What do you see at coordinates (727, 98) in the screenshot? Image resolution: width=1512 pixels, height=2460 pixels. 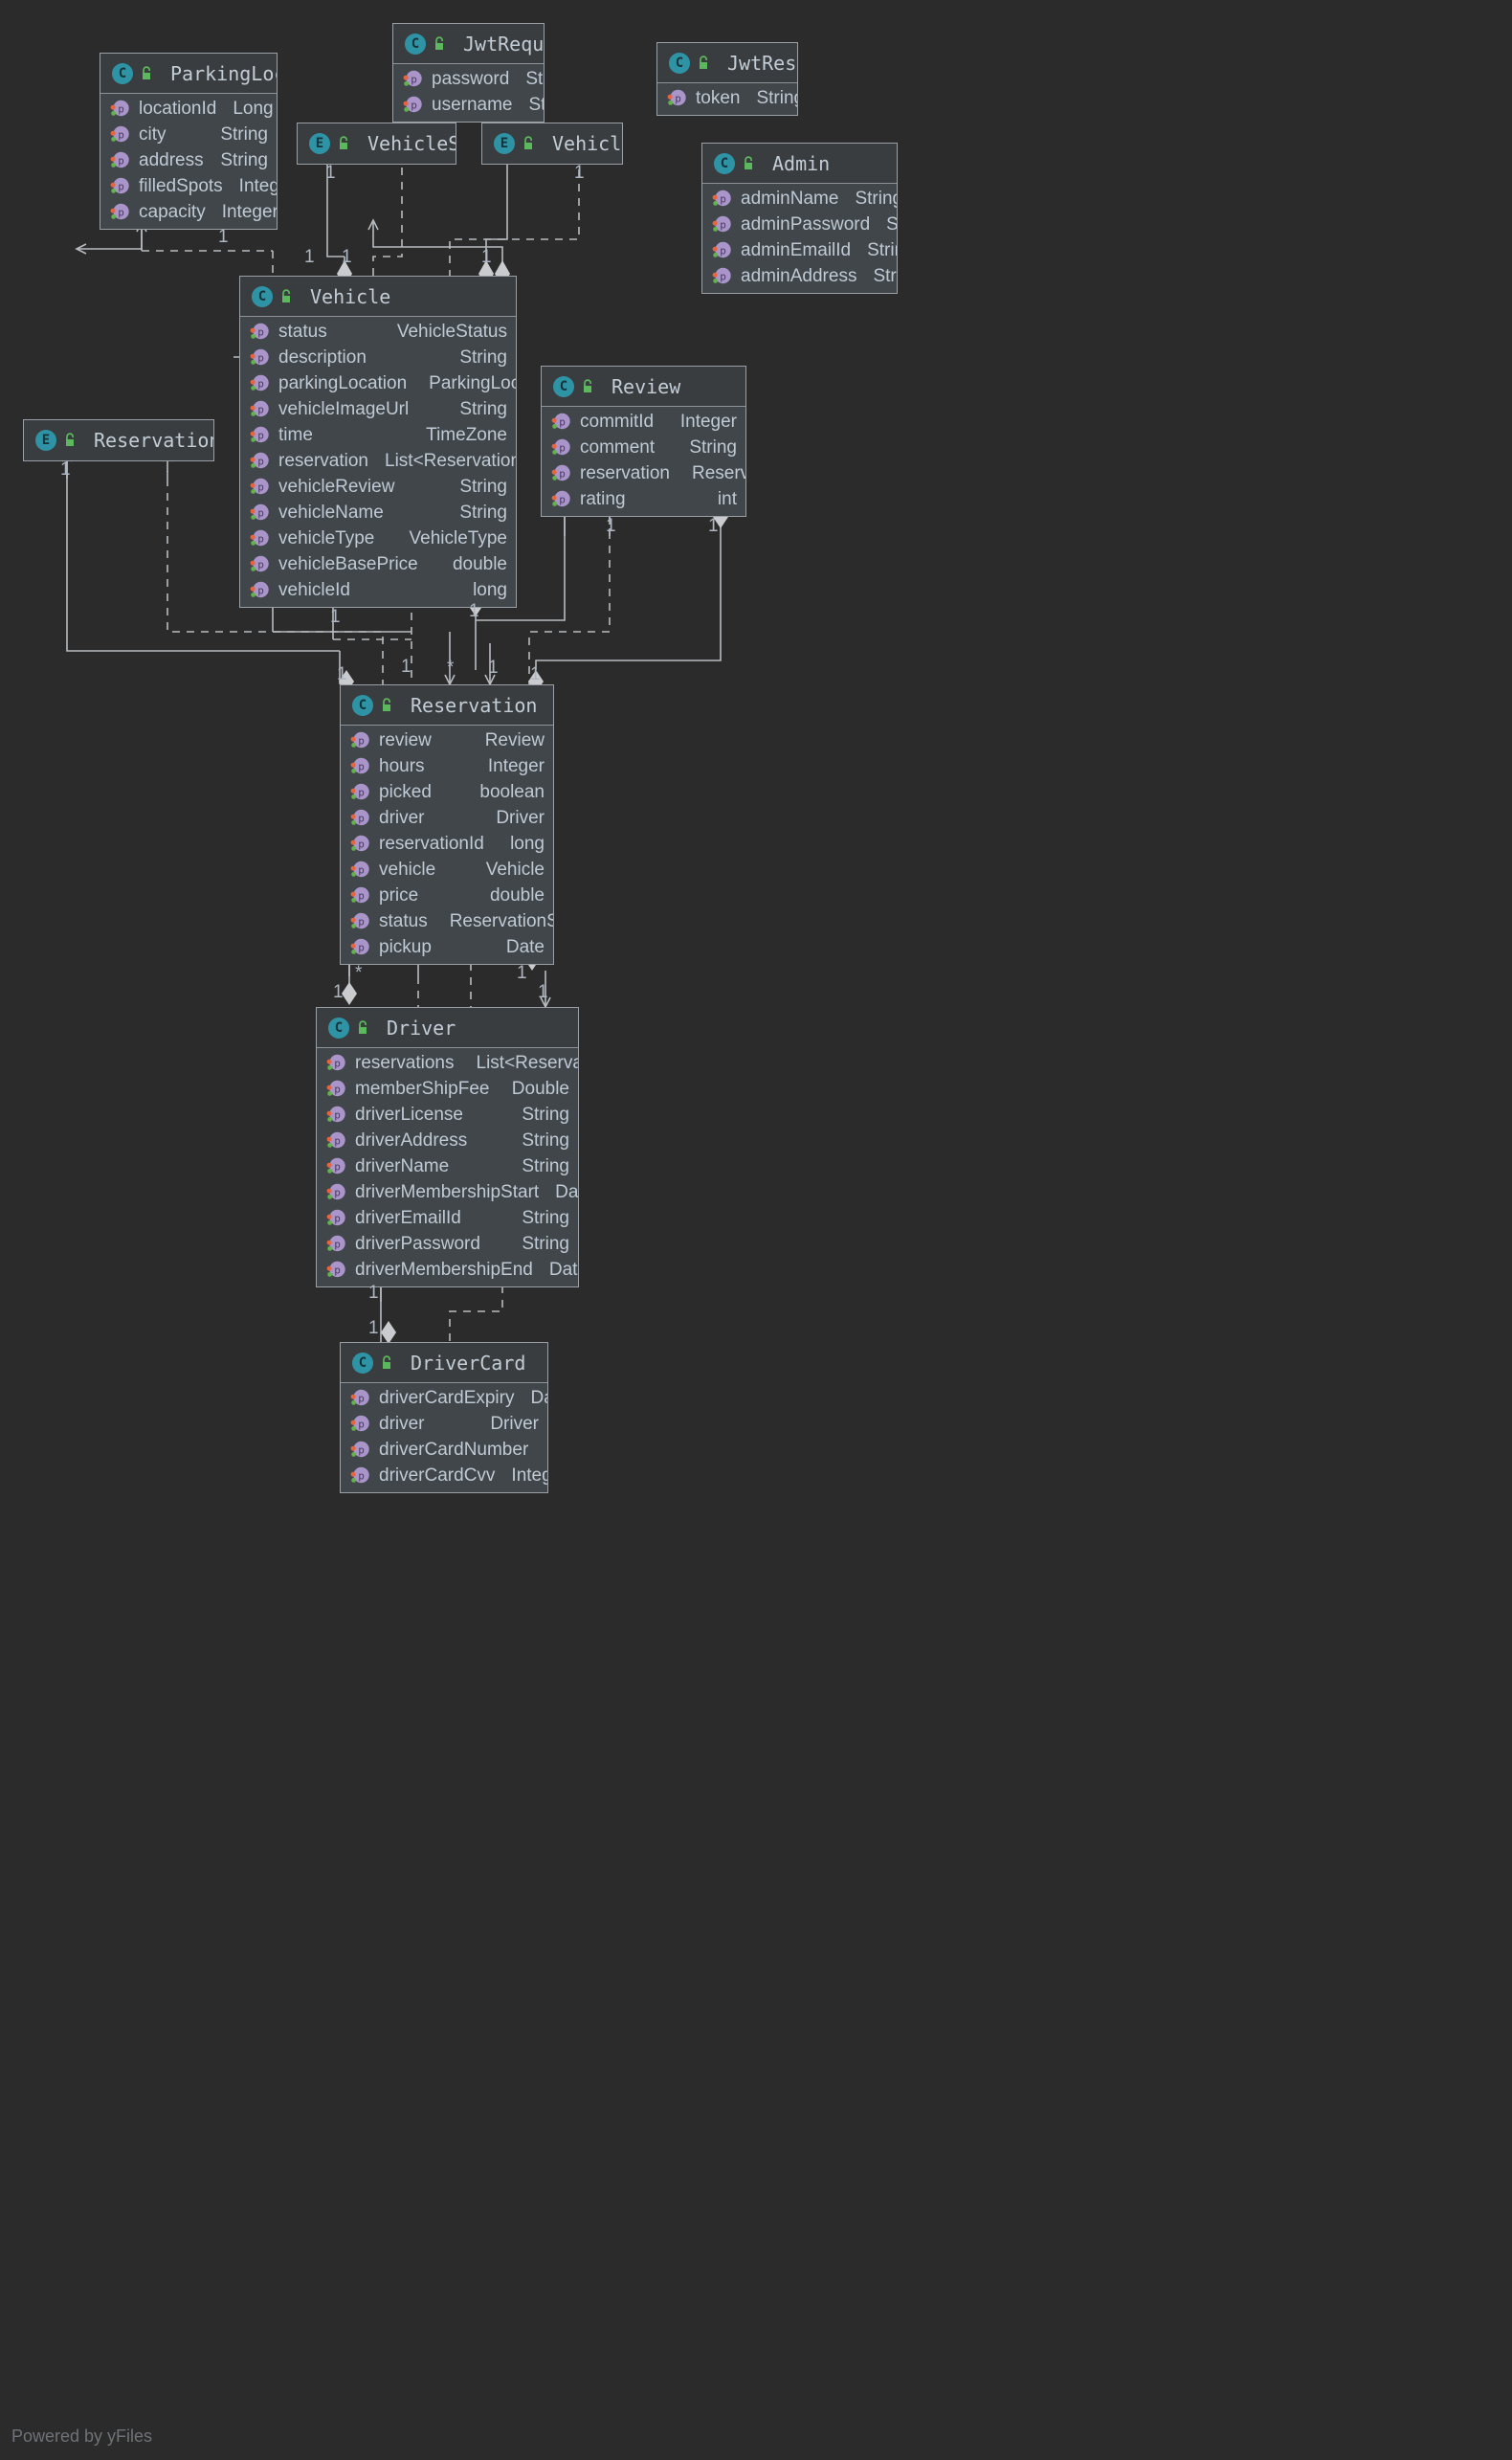 I see `attribute-row: p token String` at bounding box center [727, 98].